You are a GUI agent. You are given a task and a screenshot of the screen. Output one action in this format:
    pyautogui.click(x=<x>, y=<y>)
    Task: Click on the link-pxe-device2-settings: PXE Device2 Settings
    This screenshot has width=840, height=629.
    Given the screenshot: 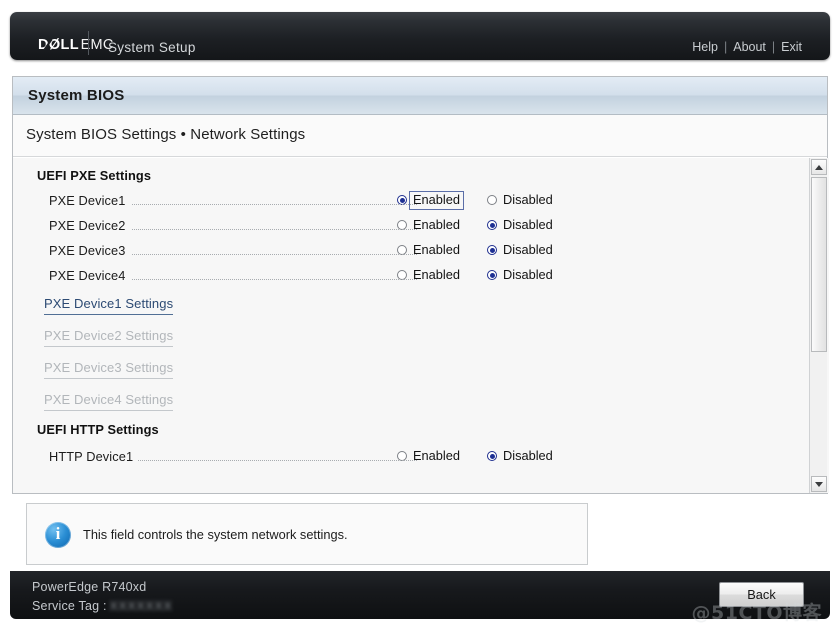 What is the action you would take?
    pyautogui.click(x=109, y=337)
    